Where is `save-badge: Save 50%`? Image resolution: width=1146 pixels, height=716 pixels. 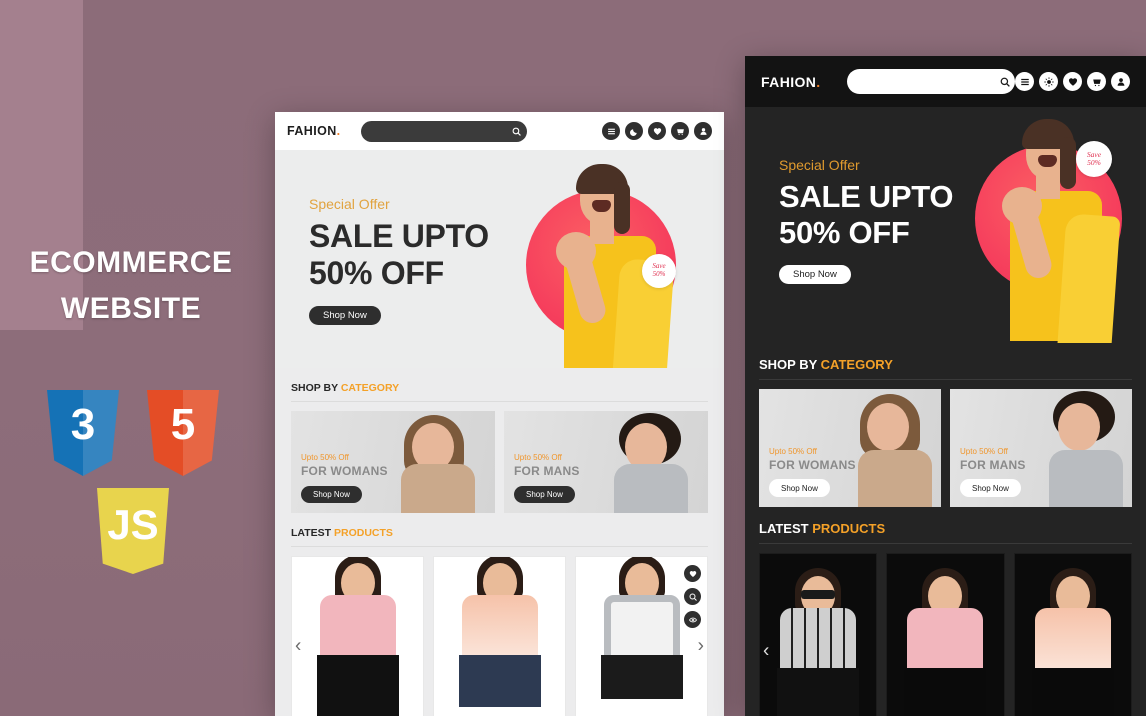
save-badge: Save 50% is located at coordinates (1094, 159).